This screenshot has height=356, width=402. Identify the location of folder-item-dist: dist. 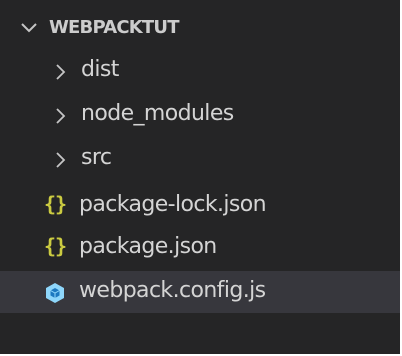
(200, 71).